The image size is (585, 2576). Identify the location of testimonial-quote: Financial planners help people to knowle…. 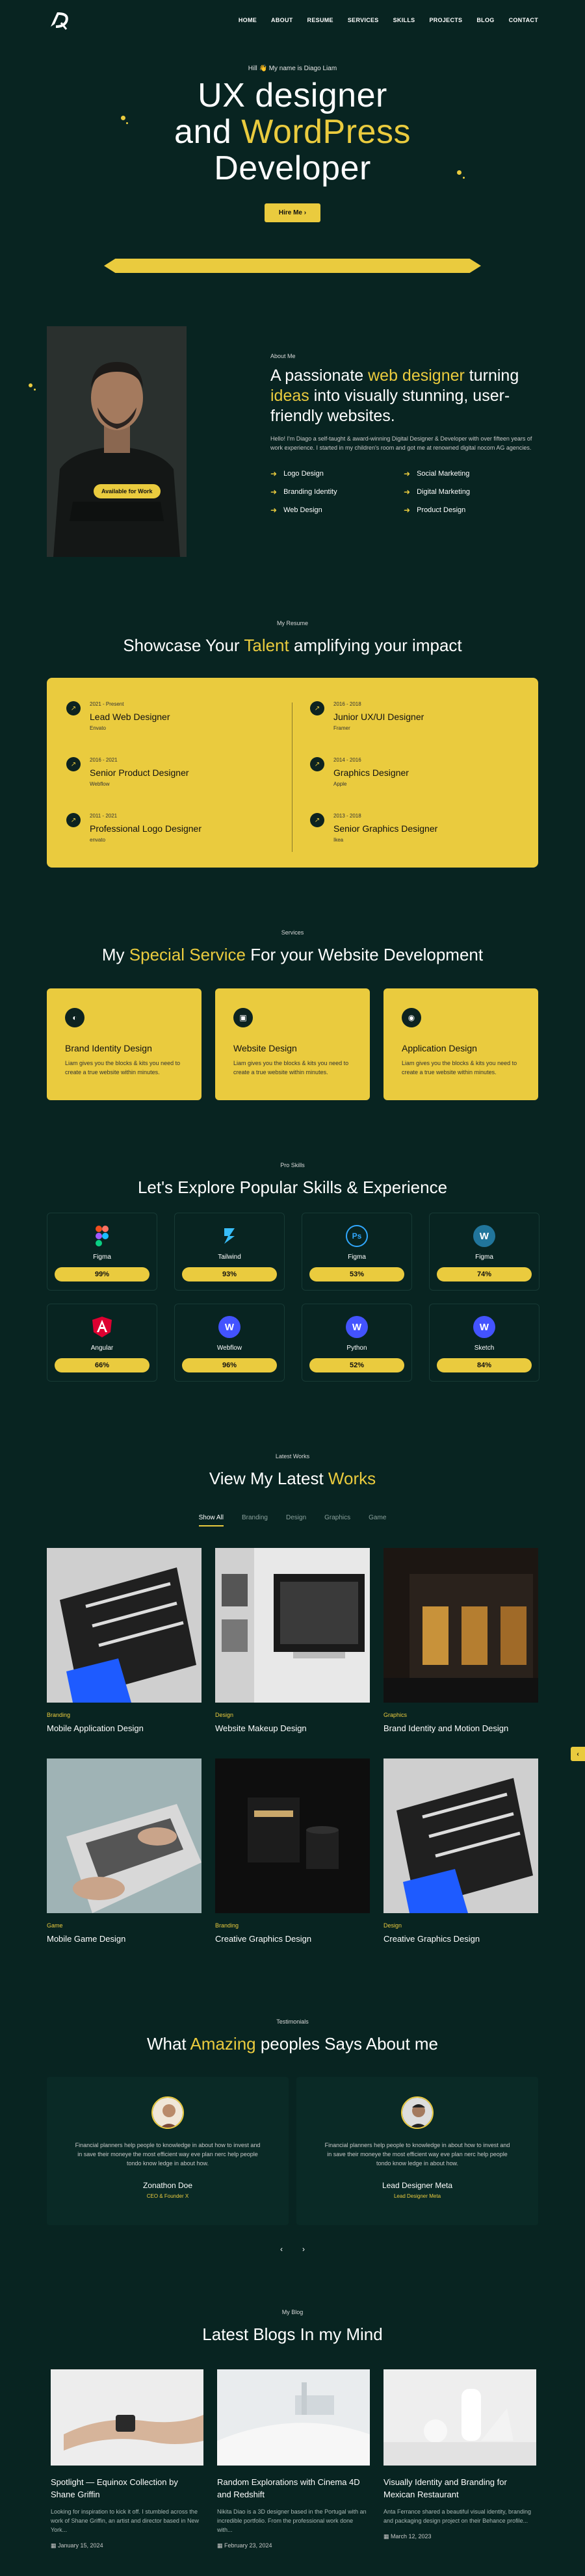
(168, 2154).